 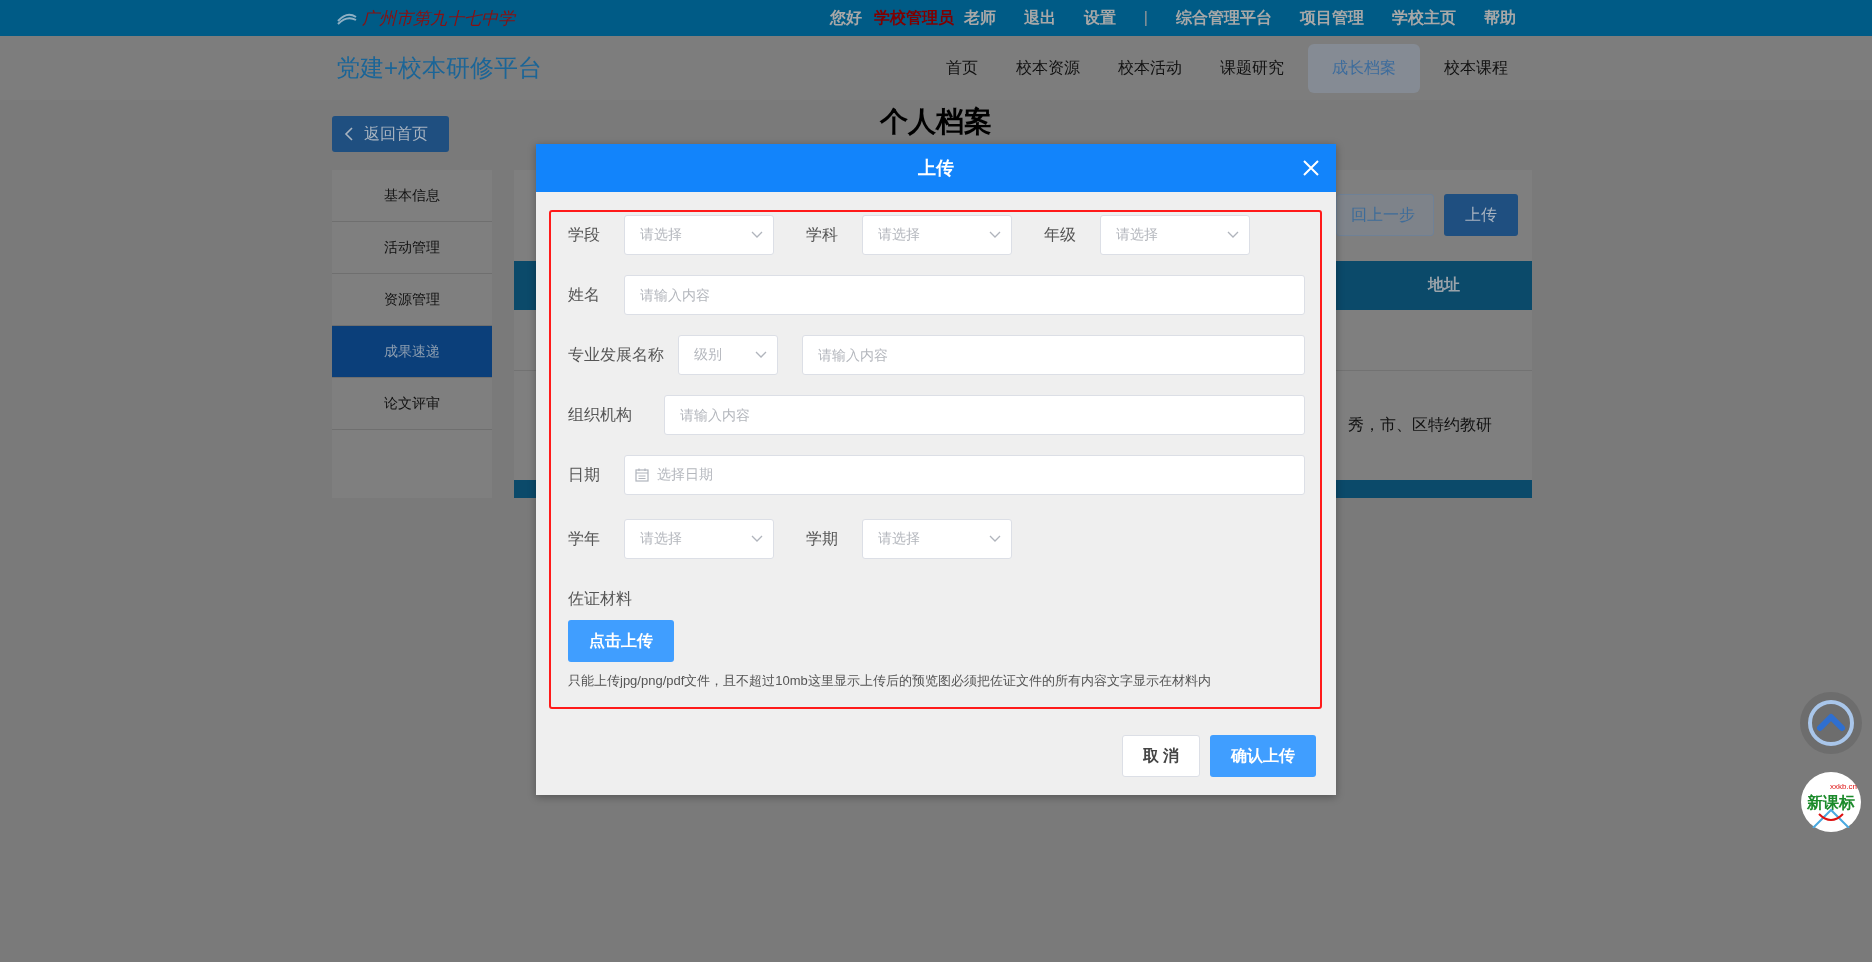 What do you see at coordinates (600, 414) in the screenshot?
I see `field-label: 组织机构` at bounding box center [600, 414].